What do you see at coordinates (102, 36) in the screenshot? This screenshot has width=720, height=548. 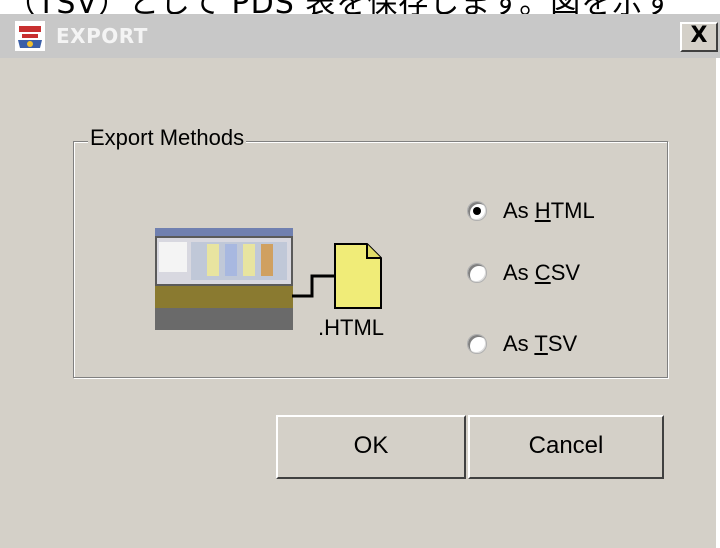 I see `window-title: EXPORT` at bounding box center [102, 36].